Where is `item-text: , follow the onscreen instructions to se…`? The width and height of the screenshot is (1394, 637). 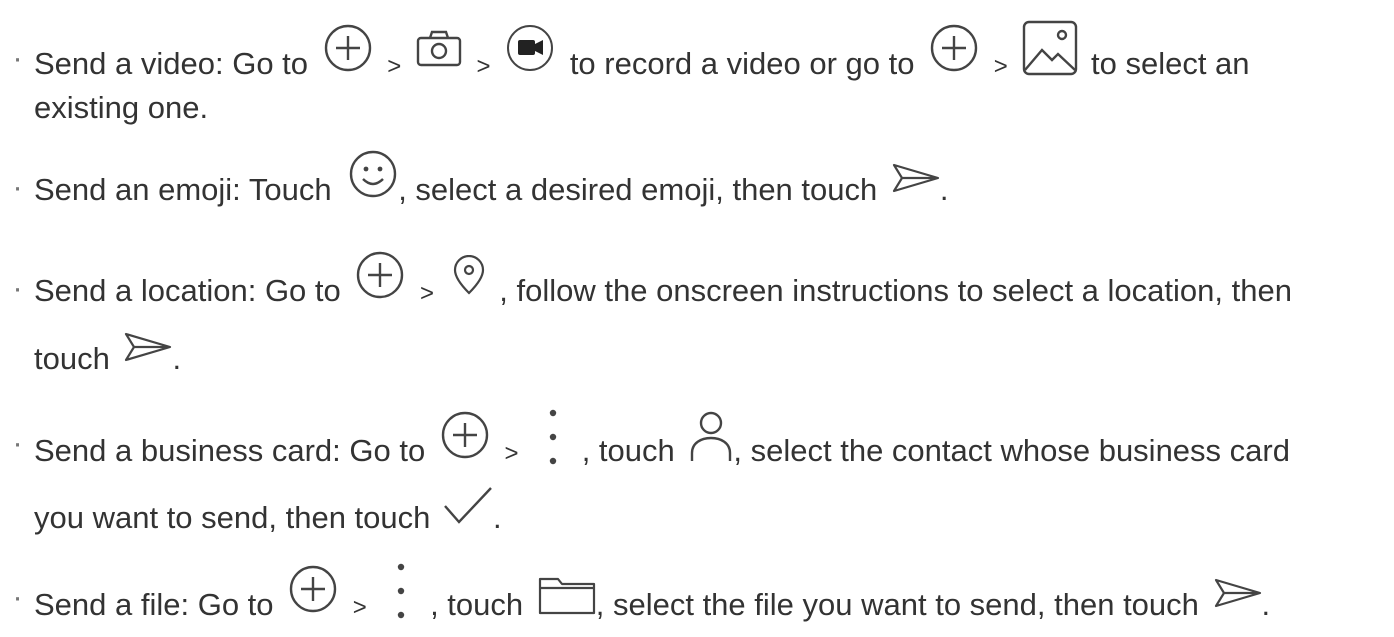
item-text: , follow the onscreen instructions to se… is located at coordinates (895, 291).